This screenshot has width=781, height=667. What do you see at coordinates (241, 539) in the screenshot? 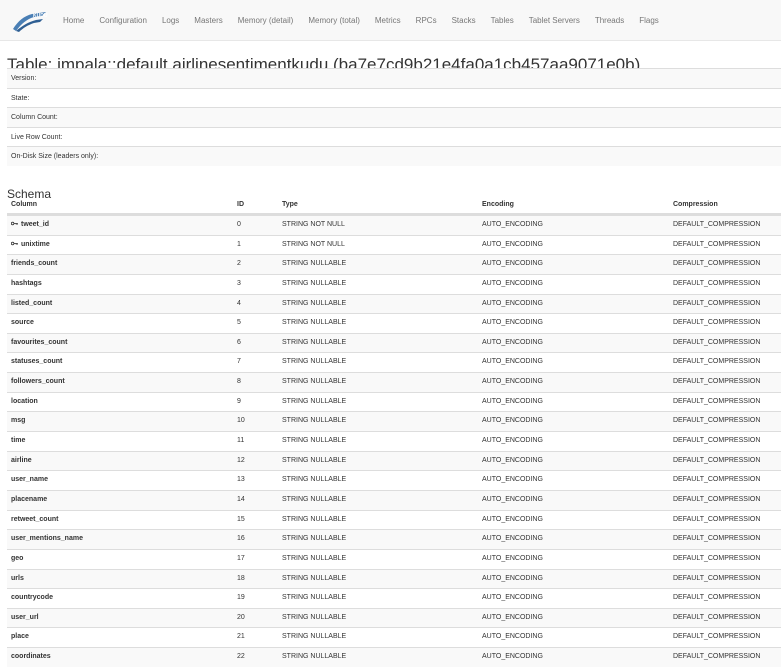
I see `column-id-cell: 16` at bounding box center [241, 539].